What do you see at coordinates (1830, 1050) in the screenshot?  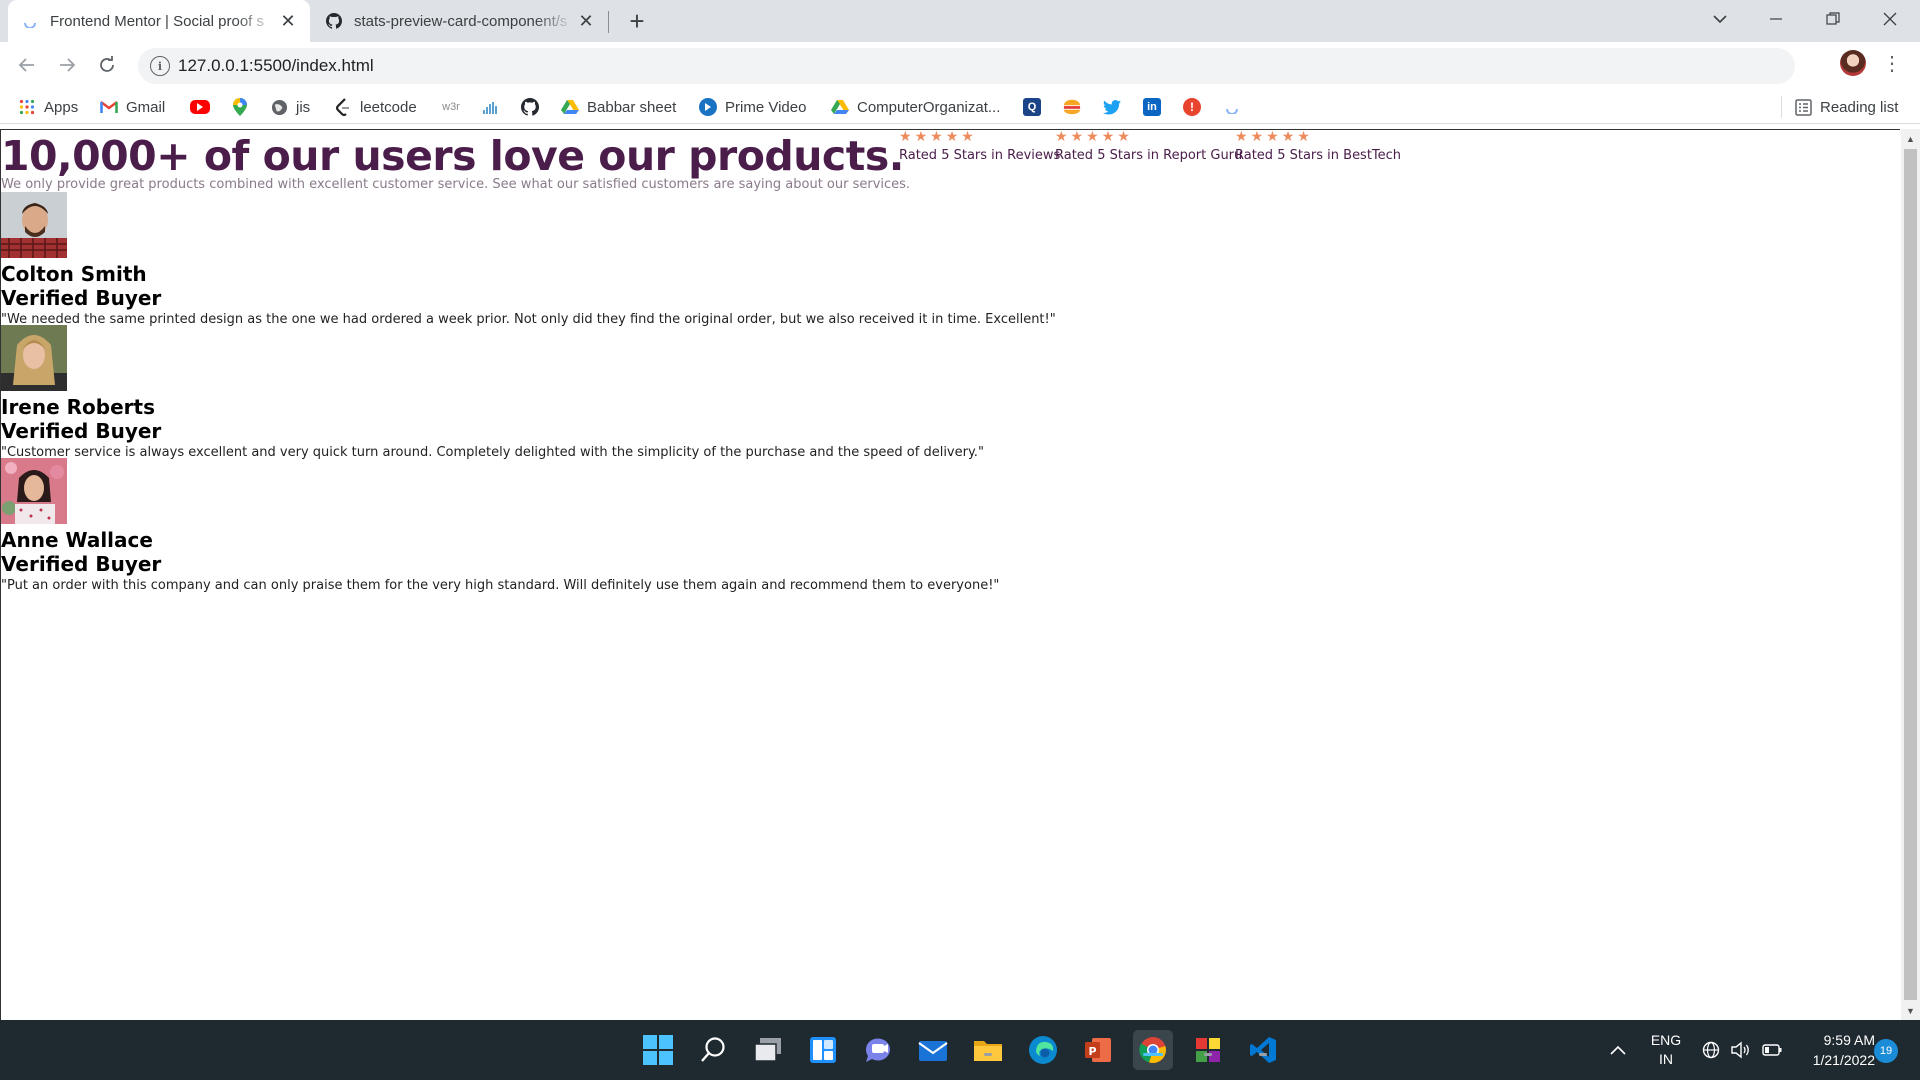 I see `system-clock: 9:59 AM 1/21/2022` at bounding box center [1830, 1050].